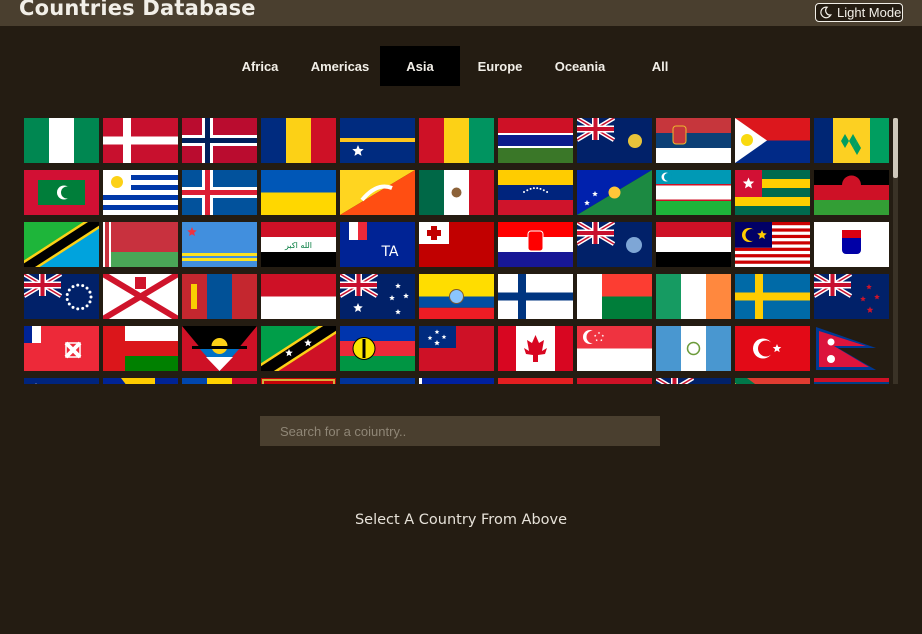 The image size is (922, 634). I want to click on flag-new-caledonia, so click(377, 348).